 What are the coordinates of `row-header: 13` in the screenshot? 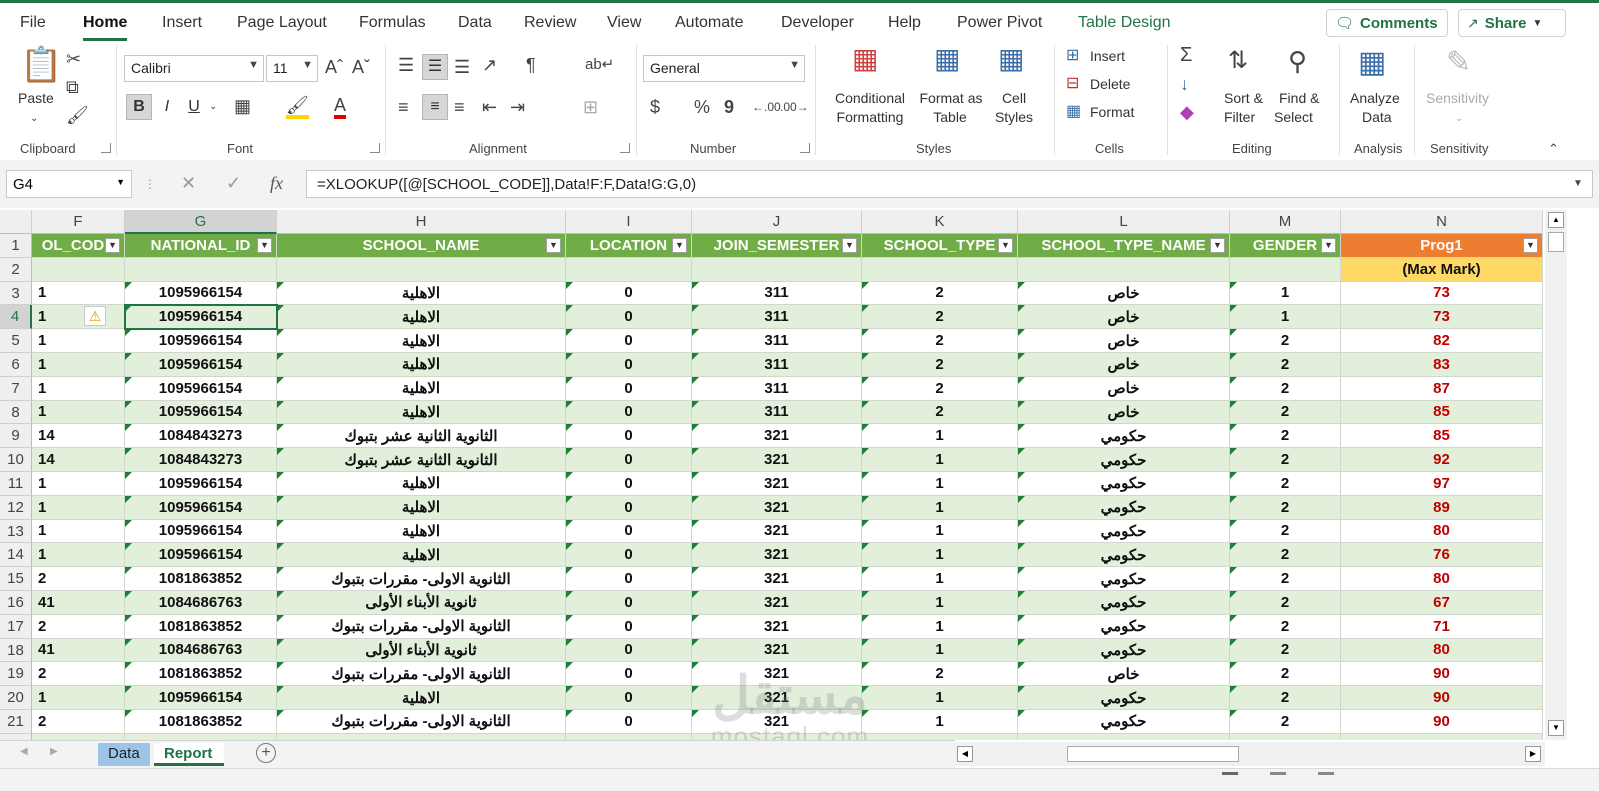 It's located at (16, 531).